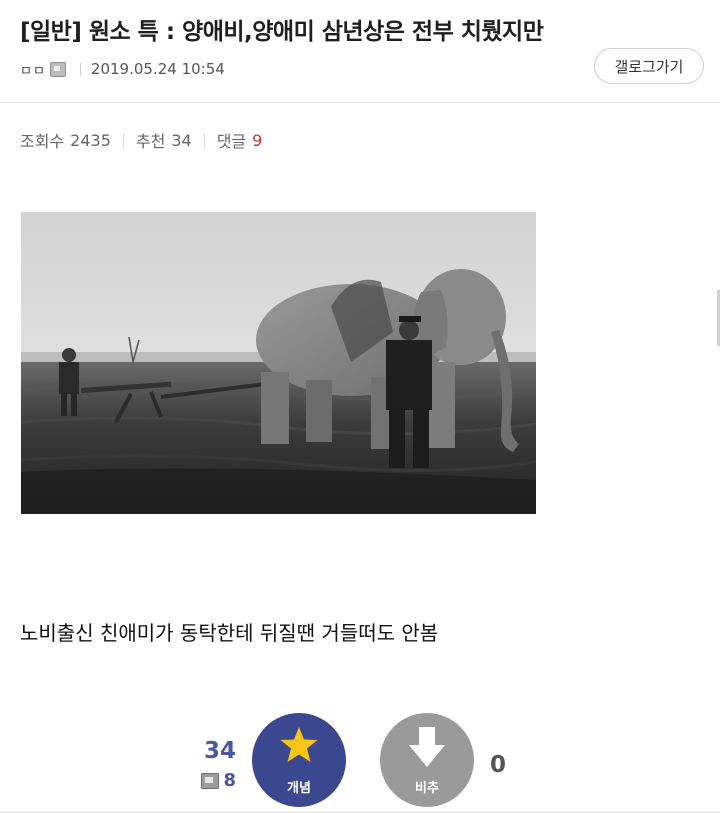 This screenshot has width=720, height=813. What do you see at coordinates (181, 140) in the screenshot?
I see `recommend-count: 34` at bounding box center [181, 140].